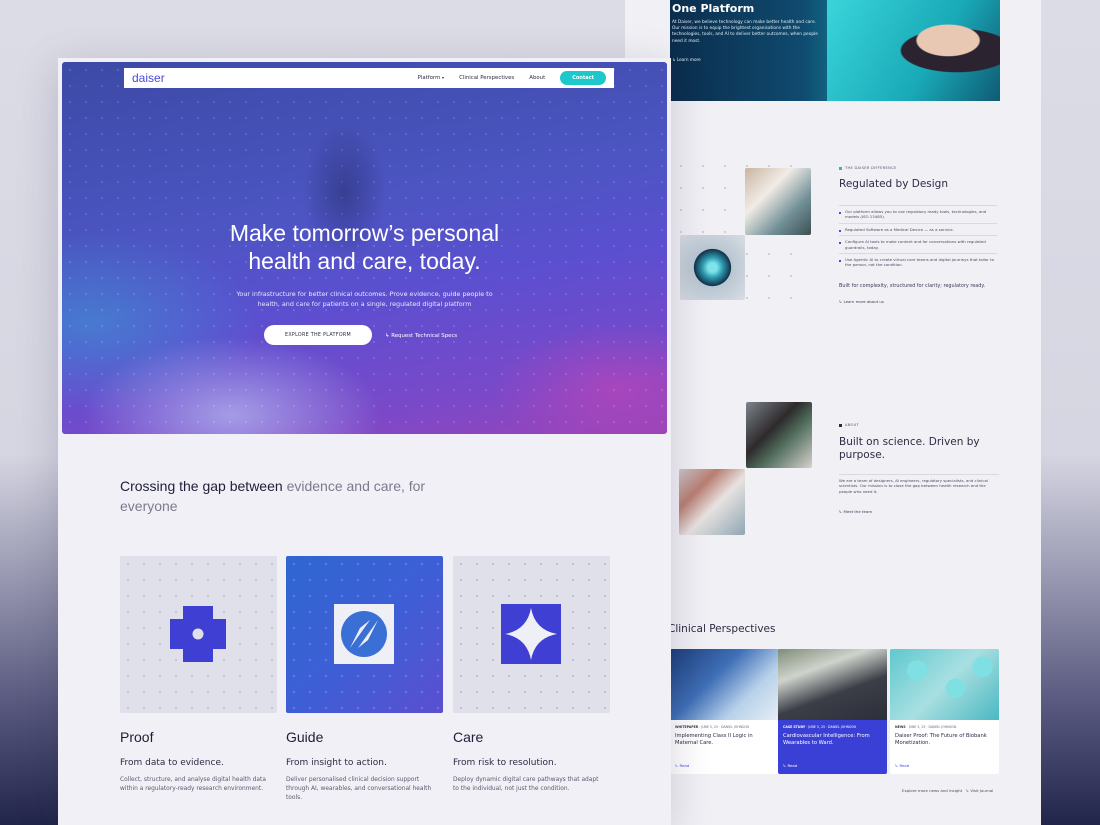 This screenshot has width=1100, height=825. Describe the element at coordinates (364, 261) in the screenshot. I see `hero-title-line: health and care, today.` at that location.